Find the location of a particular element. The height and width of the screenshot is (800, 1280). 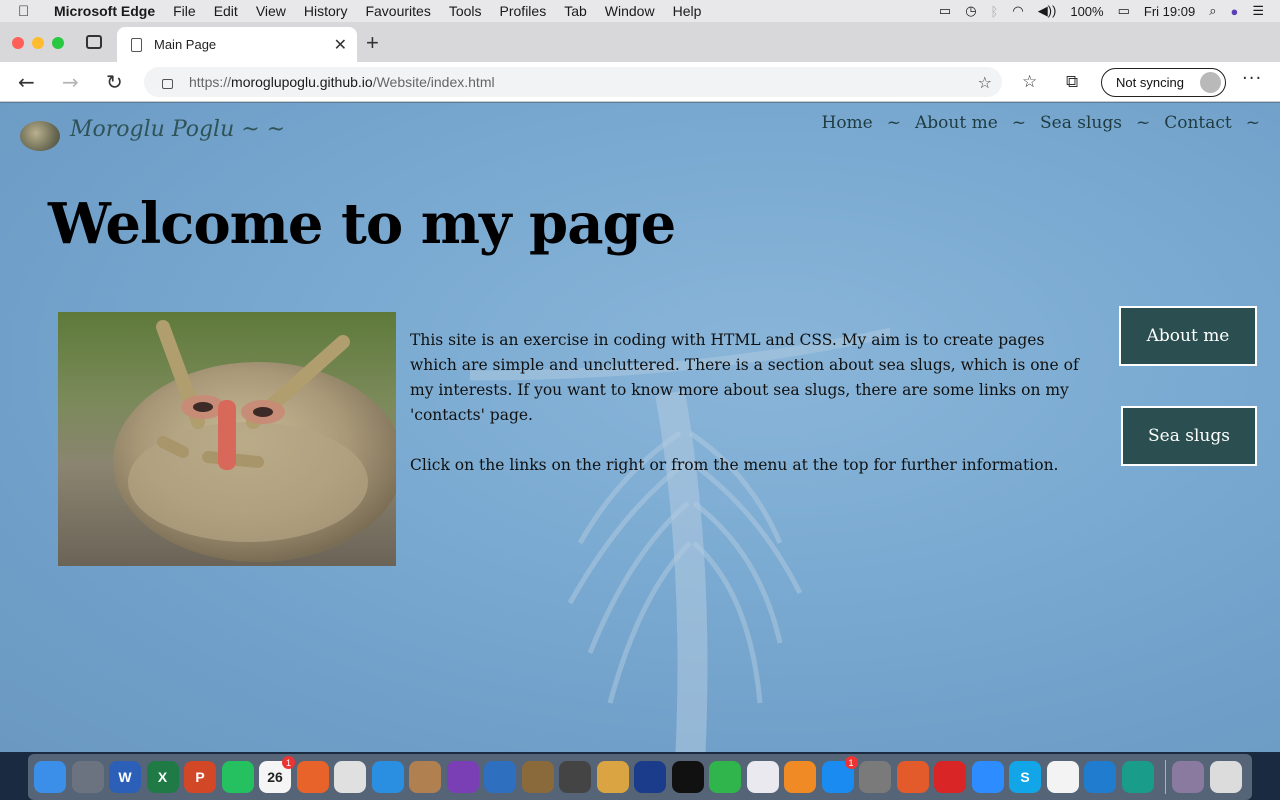

slug-photo is located at coordinates (227, 439).